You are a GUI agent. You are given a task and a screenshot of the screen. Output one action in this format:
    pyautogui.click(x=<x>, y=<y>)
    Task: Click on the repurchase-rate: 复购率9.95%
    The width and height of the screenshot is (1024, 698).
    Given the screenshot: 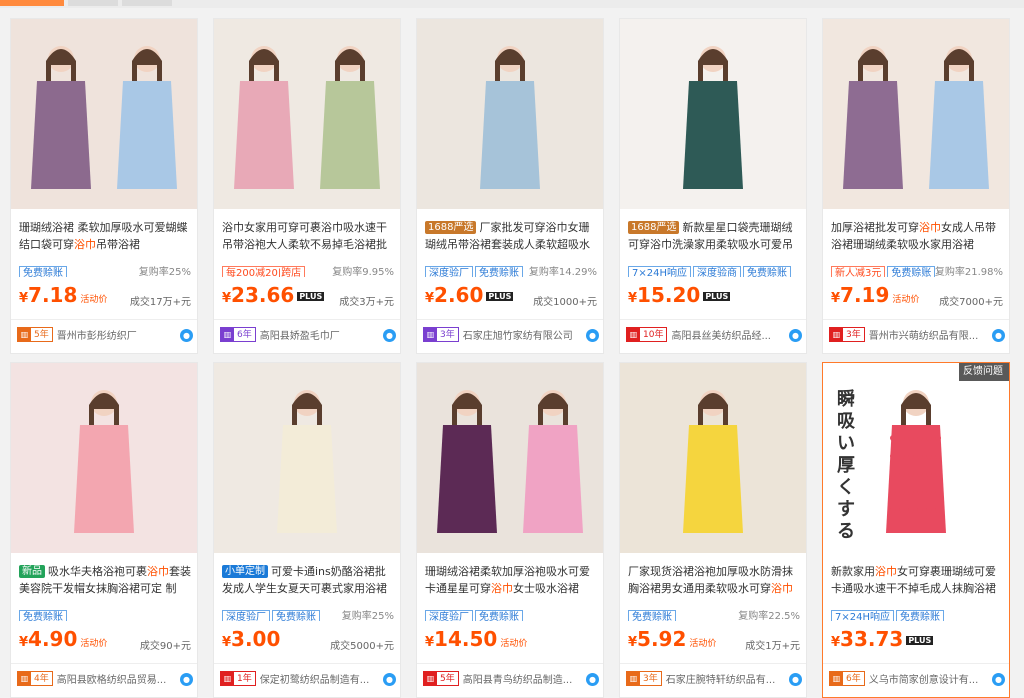 What is the action you would take?
    pyautogui.click(x=363, y=272)
    